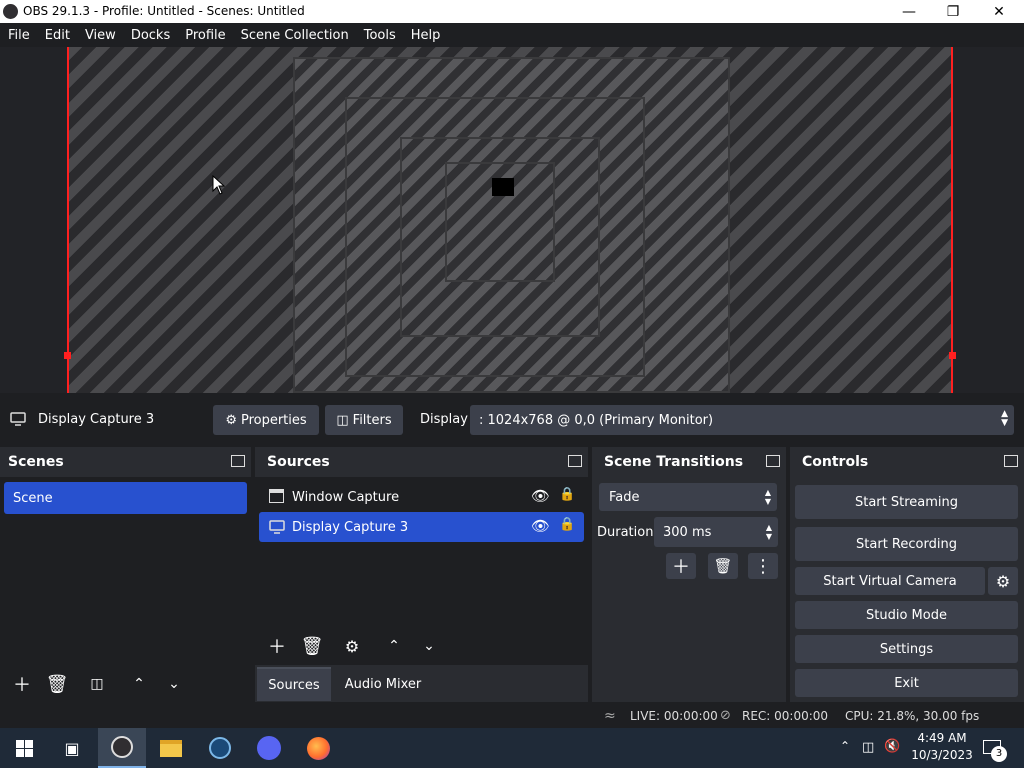 The height and width of the screenshot is (768, 1024). I want to click on menu-docks: Docks, so click(150, 35).